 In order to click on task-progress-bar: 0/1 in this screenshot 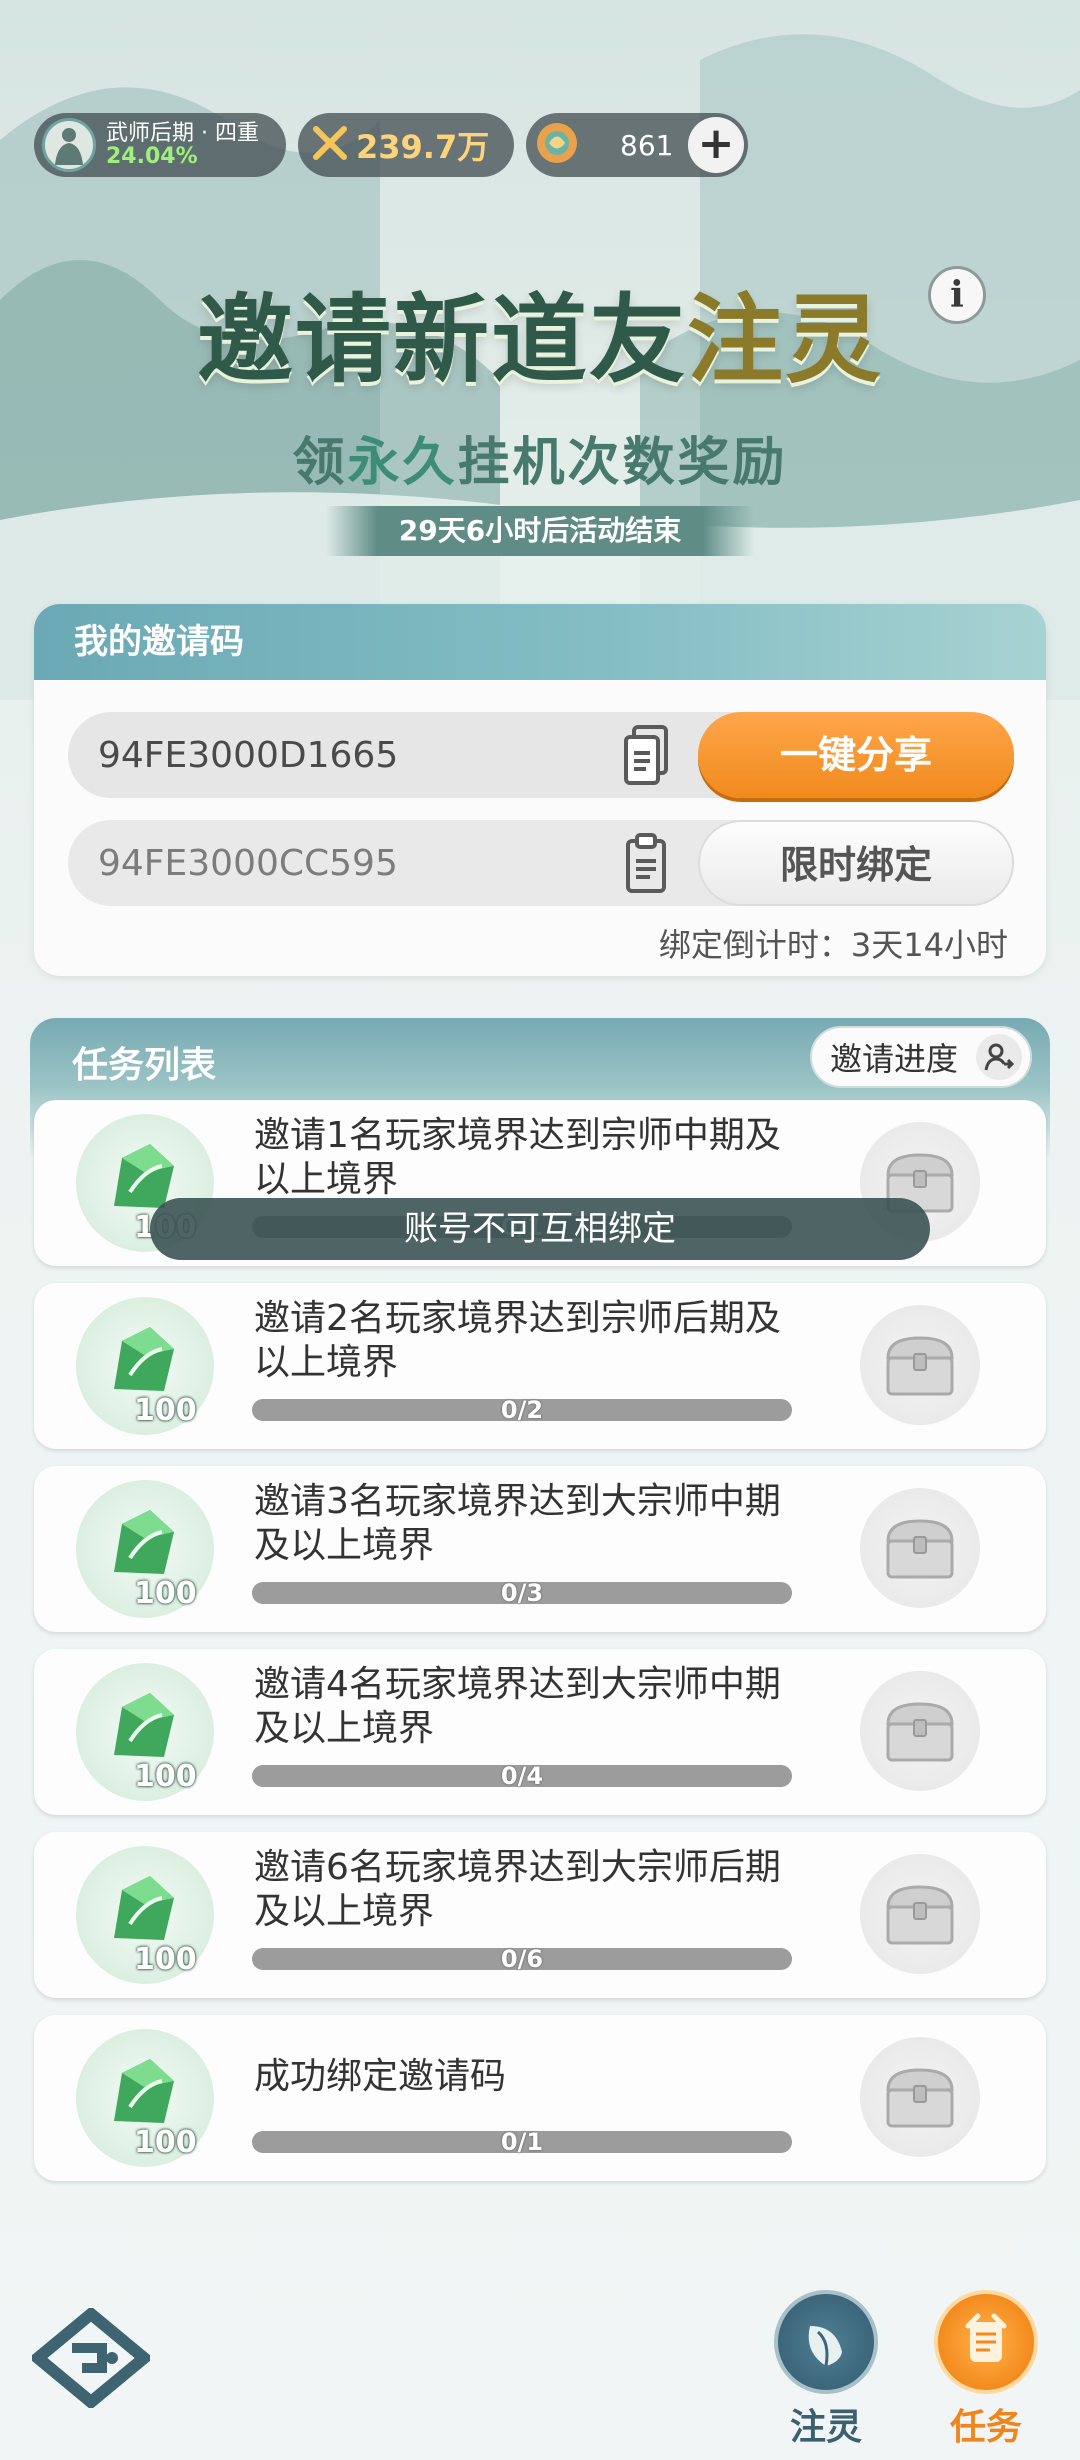, I will do `click(522, 2142)`.